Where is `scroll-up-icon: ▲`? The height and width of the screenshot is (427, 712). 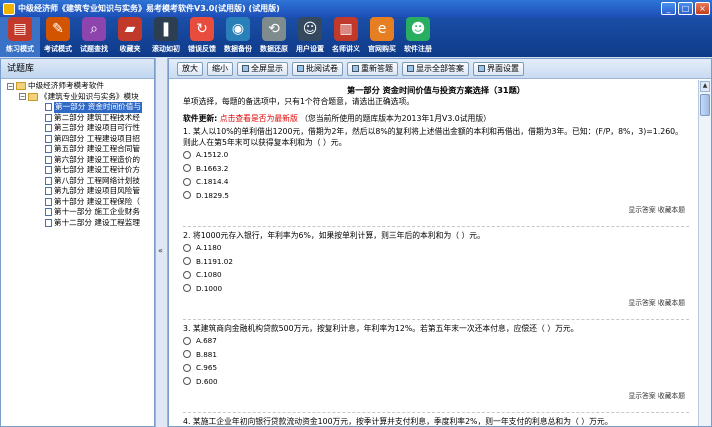 scroll-up-icon: ▲ is located at coordinates (705, 86).